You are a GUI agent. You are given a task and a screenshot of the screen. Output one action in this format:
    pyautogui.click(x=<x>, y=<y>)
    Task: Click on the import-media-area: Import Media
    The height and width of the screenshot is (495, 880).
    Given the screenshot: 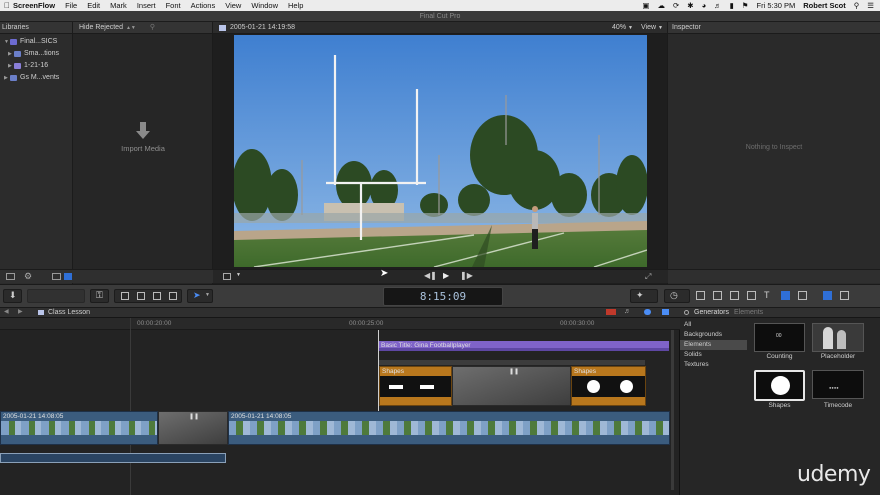 What is the action you would take?
    pyautogui.click(x=143, y=137)
    